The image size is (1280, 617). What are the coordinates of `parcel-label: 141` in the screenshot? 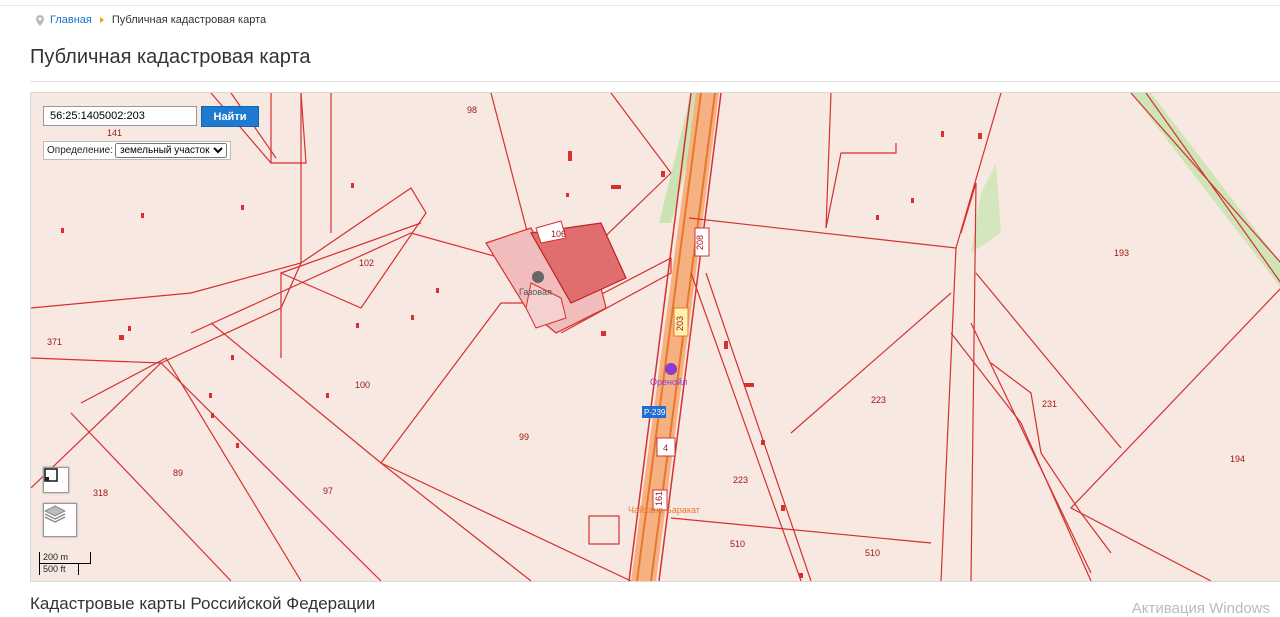 It's located at (114, 133).